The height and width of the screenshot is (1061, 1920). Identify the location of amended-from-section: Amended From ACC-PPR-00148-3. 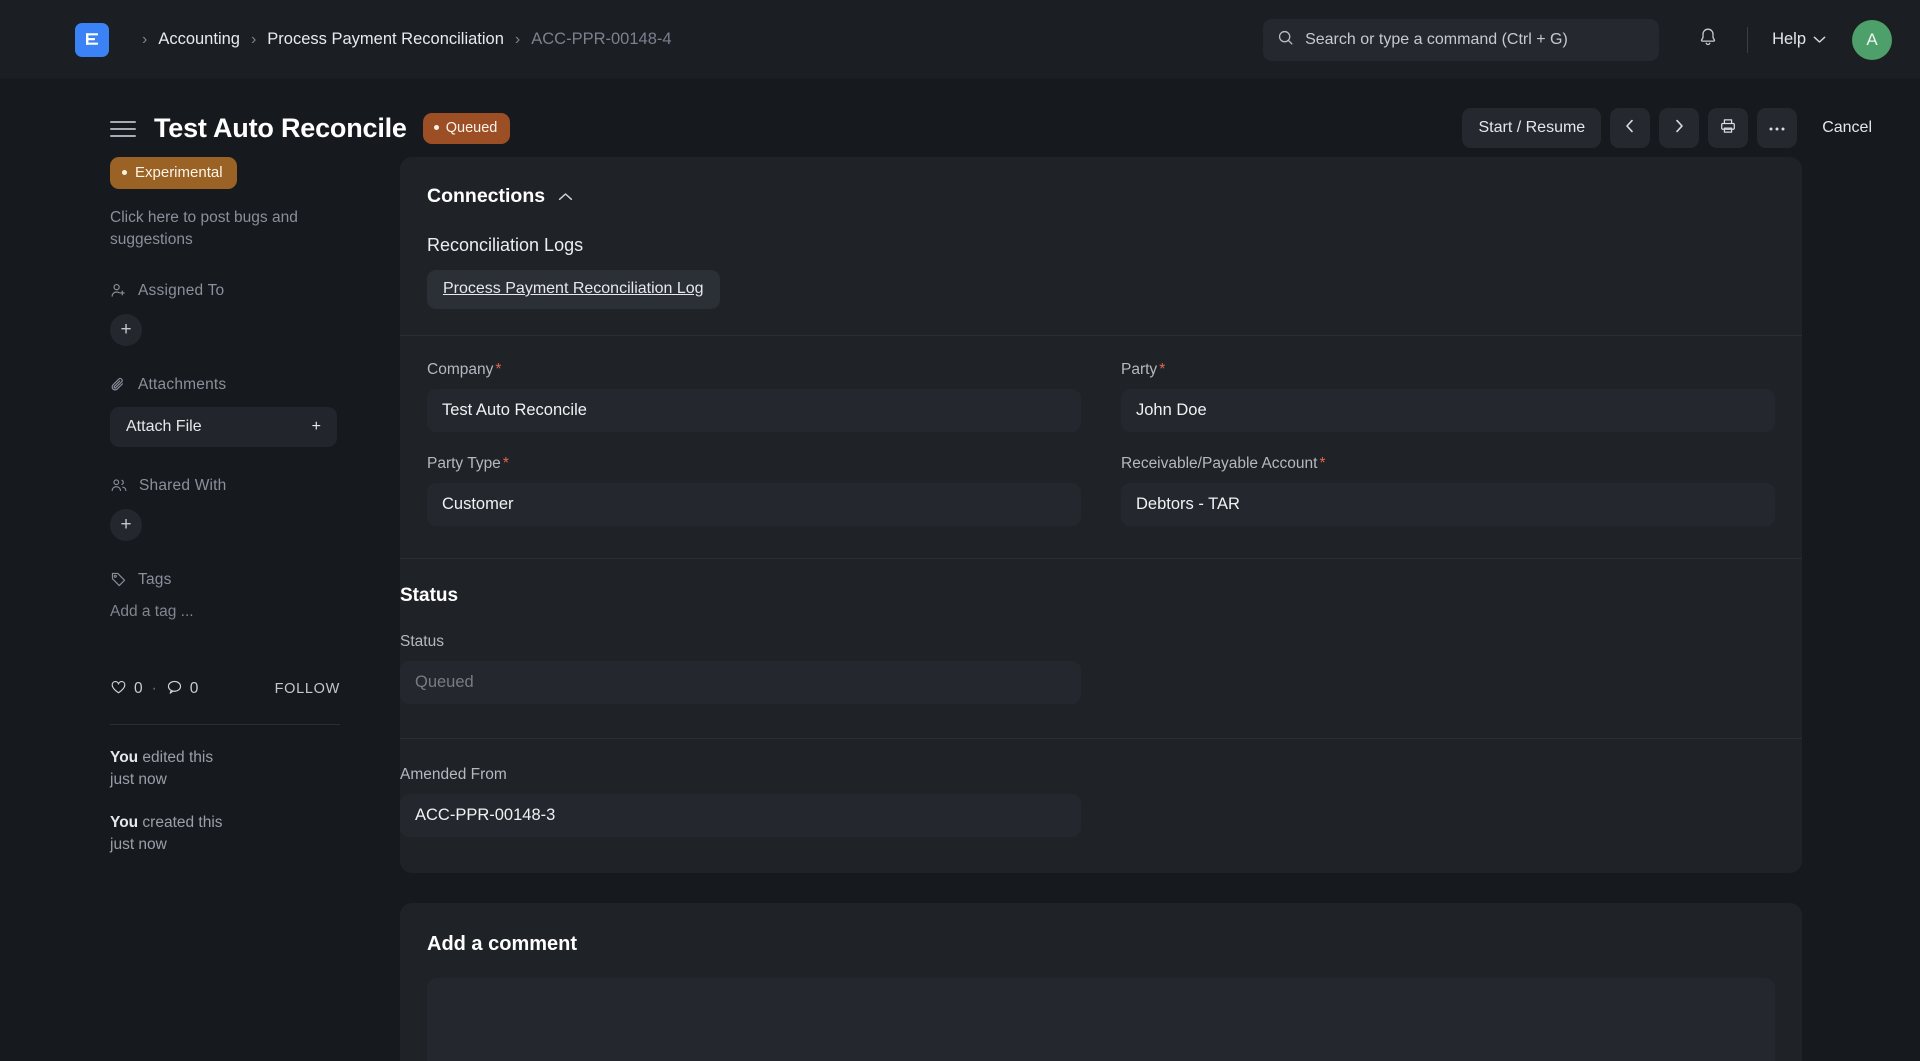
(1101, 806).